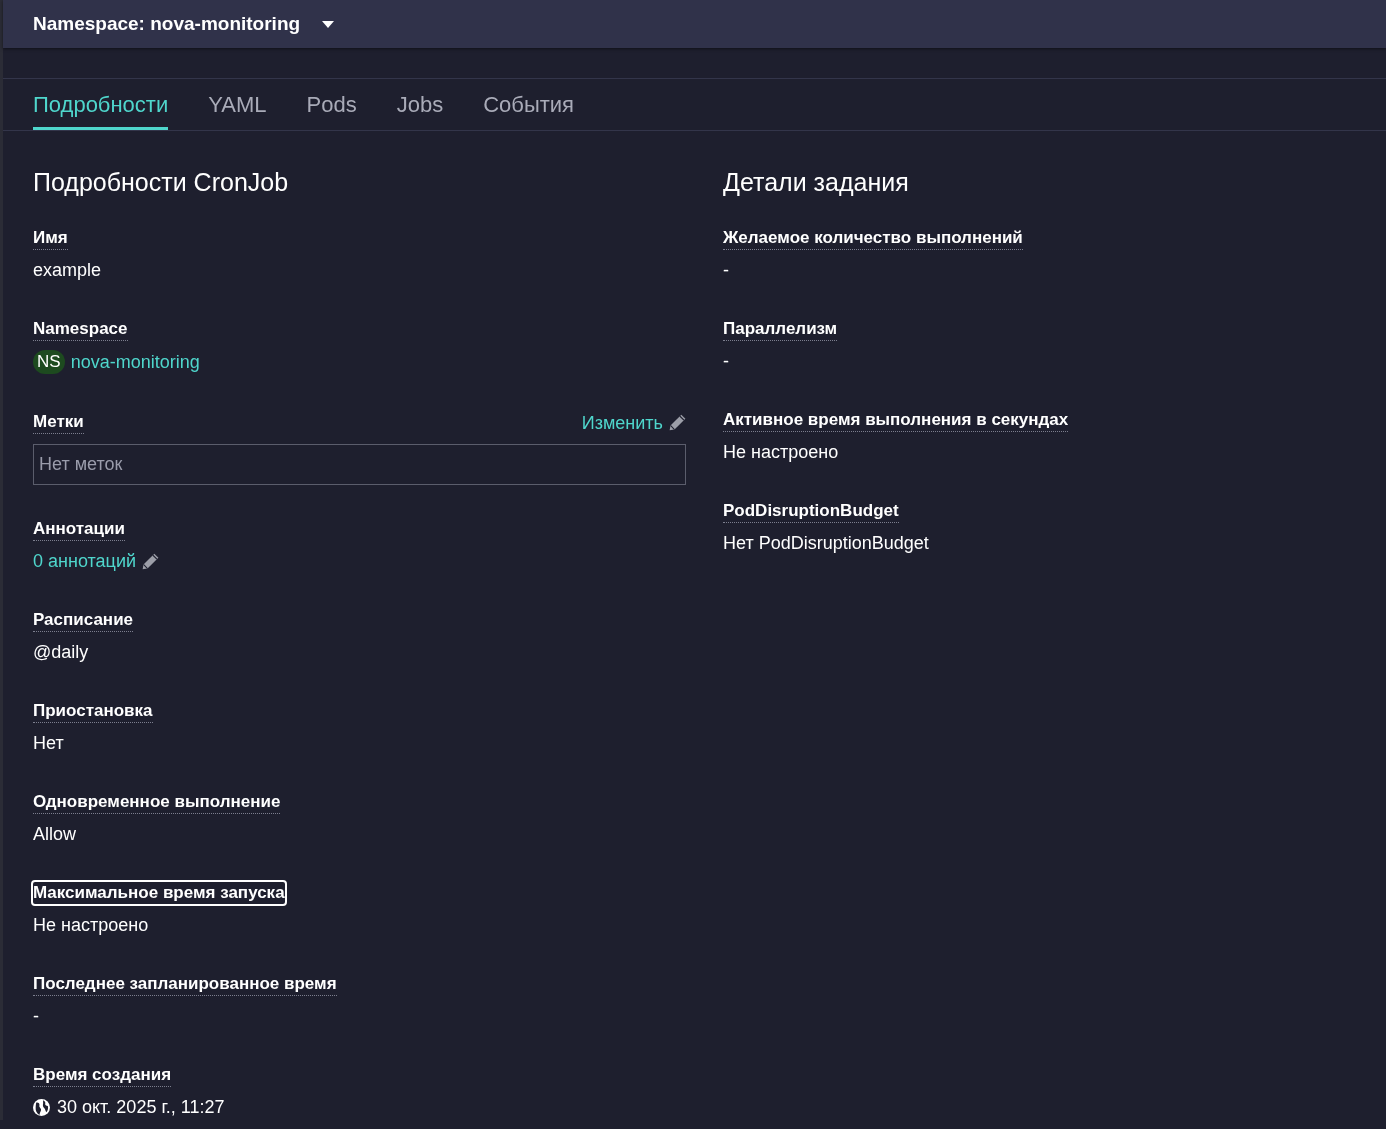  What do you see at coordinates (79, 529) in the screenshot?
I see `field-label: Аннотации` at bounding box center [79, 529].